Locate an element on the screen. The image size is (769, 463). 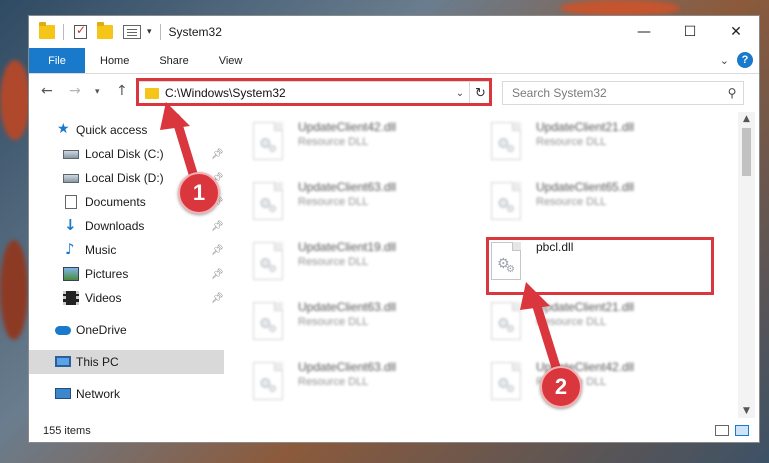
new-folder-icon is located at coordinates (105, 30).